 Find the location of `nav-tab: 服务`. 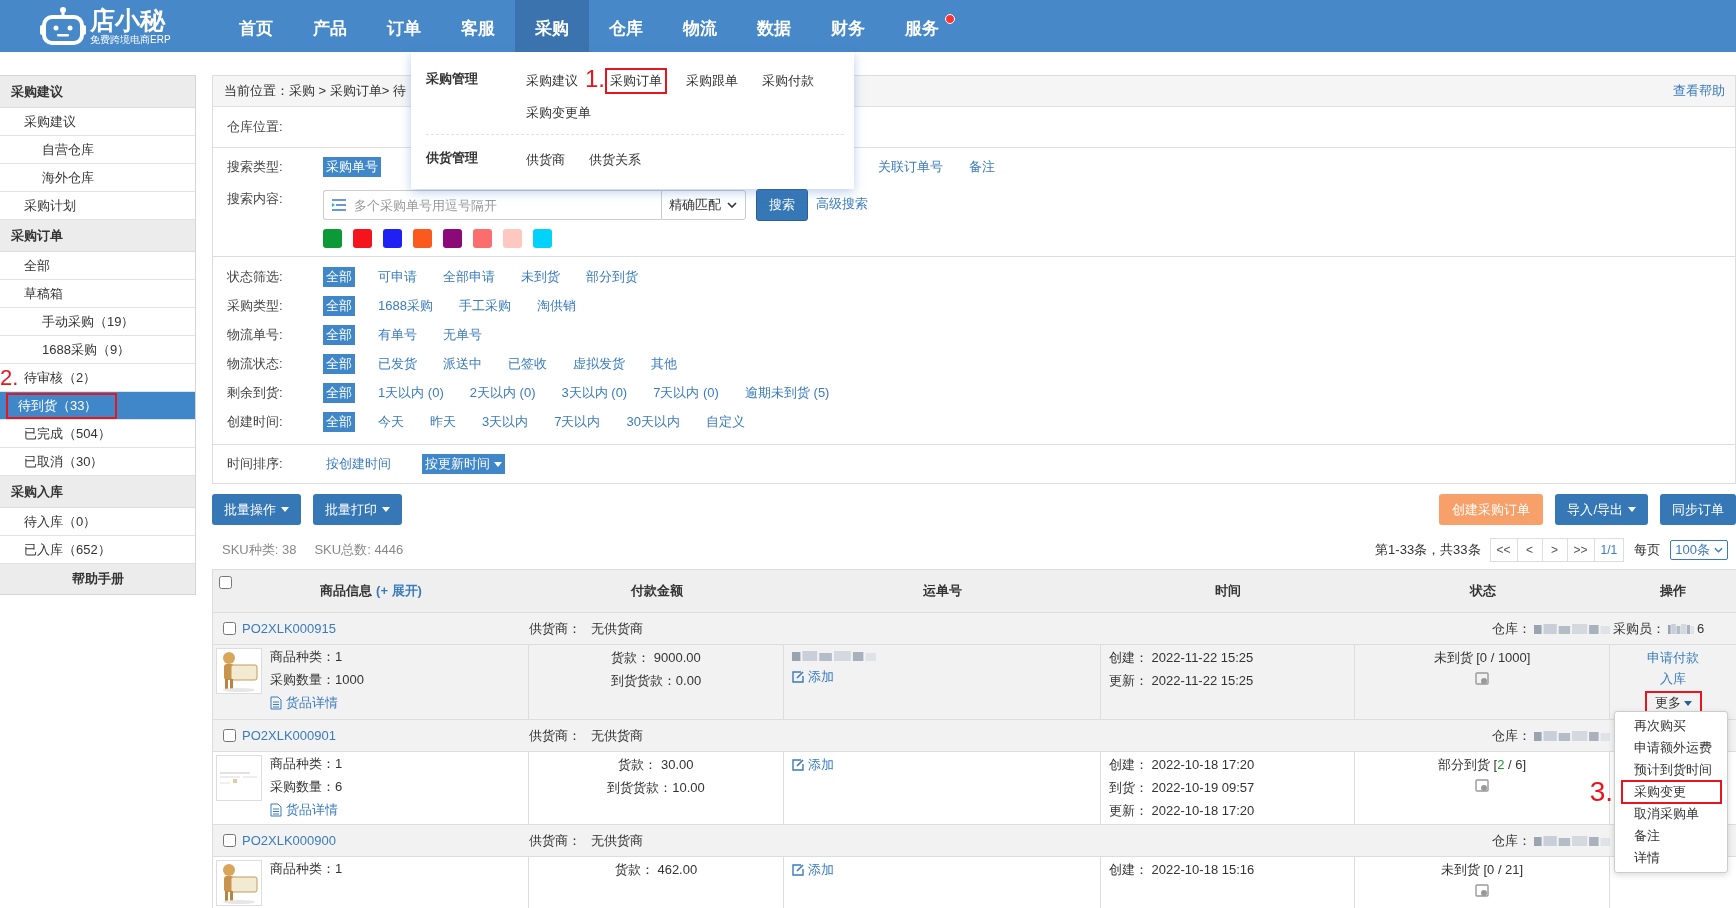

nav-tab: 服务 is located at coordinates (922, 26).